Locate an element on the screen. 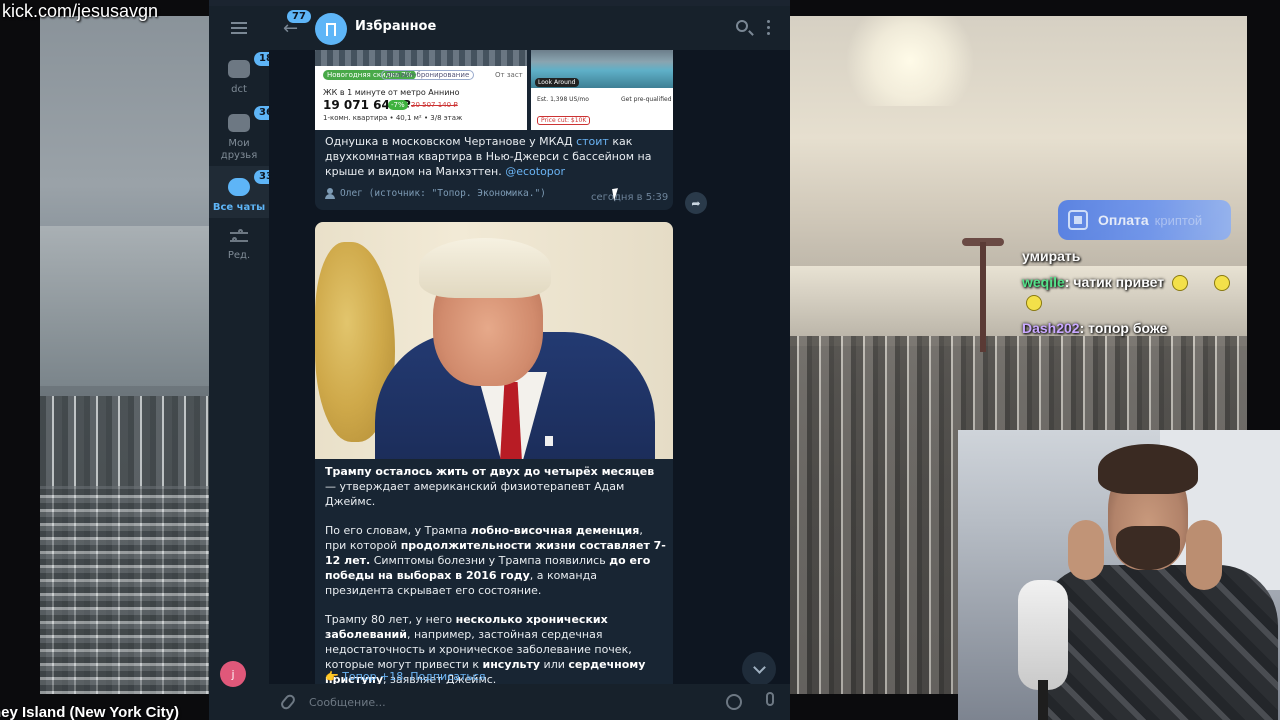 Image resolution: width=1280 pixels, height=720 pixels. listing-old-price: 20 507 140 ₽ is located at coordinates (434, 105).